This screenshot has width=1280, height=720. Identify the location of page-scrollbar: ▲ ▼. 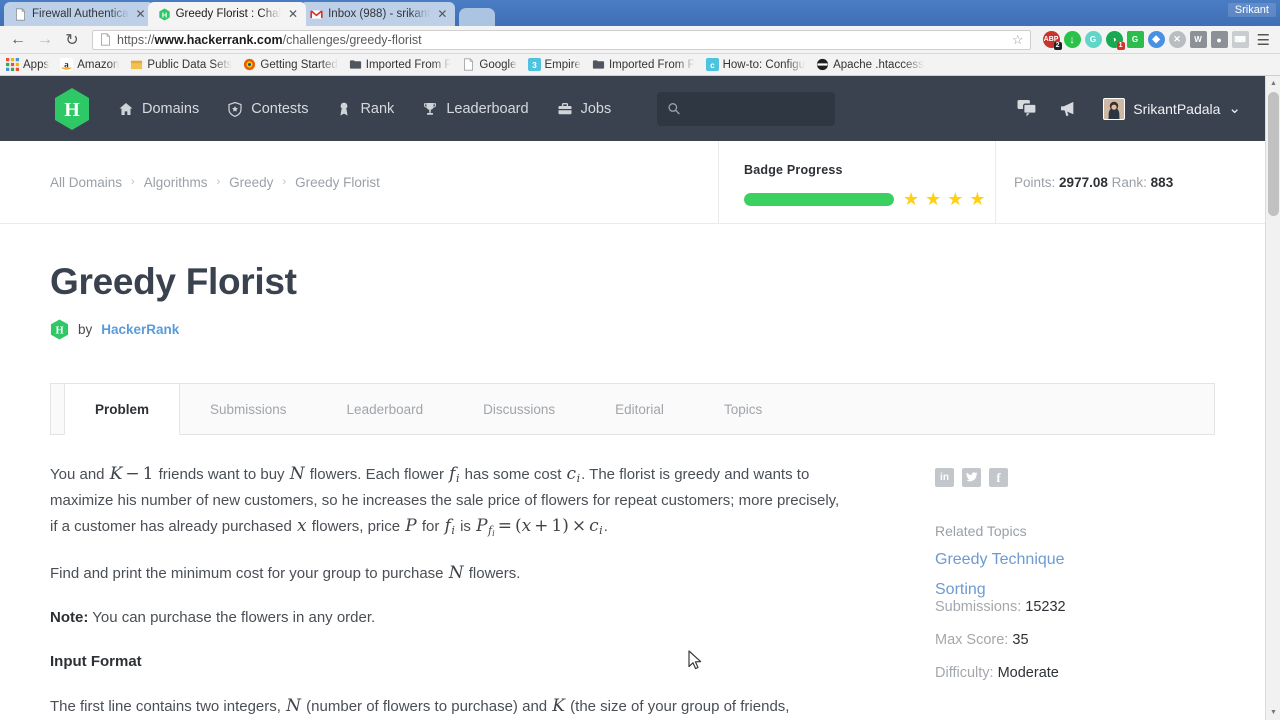
(1272, 398).